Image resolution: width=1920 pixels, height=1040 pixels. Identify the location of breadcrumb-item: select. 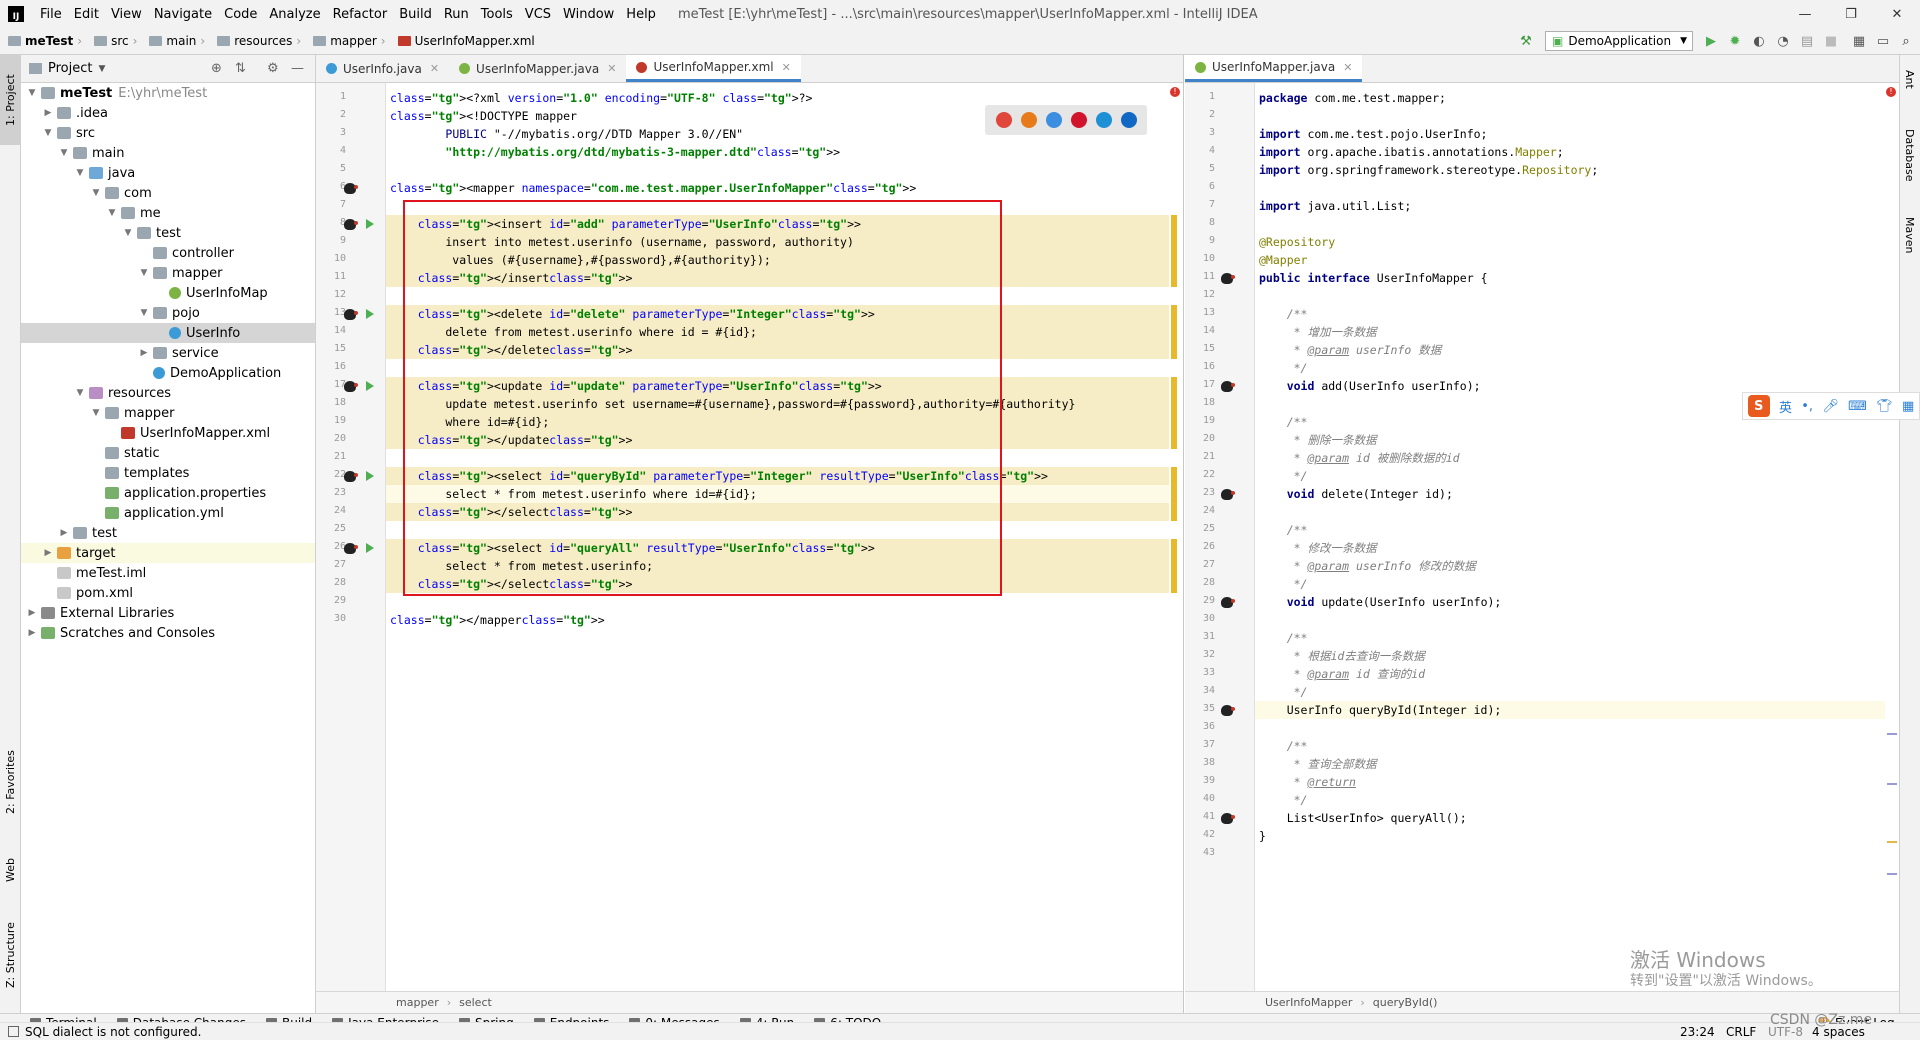
(475, 1002).